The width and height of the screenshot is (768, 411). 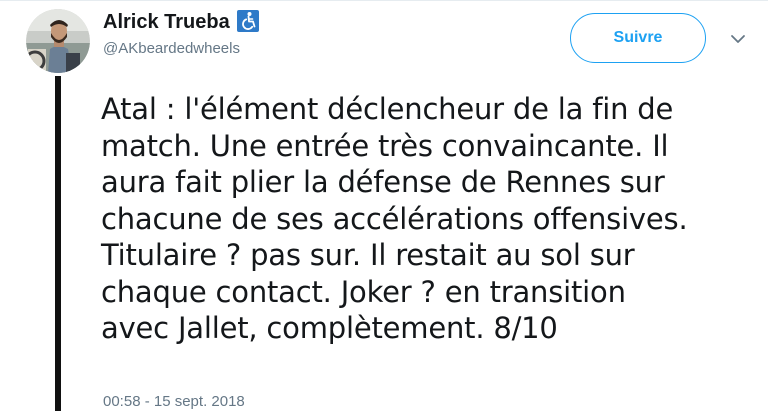 I want to click on wheelchair-accessibility-icon, so click(x=247, y=21).